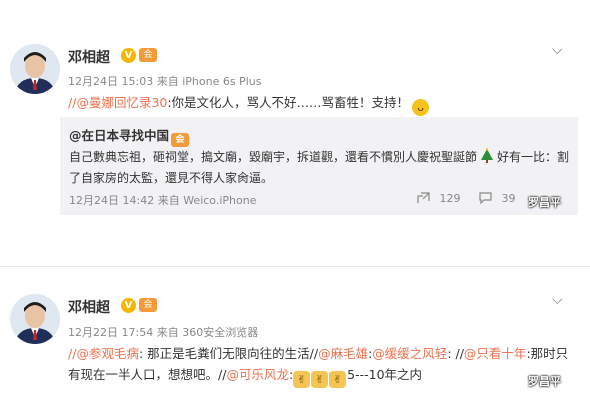 The width and height of the screenshot is (590, 398). I want to click on post-text: //@曼娜回忆录30:你是文化人，骂人不好……骂畜牲！支持！ ᴗ, so click(323, 104).